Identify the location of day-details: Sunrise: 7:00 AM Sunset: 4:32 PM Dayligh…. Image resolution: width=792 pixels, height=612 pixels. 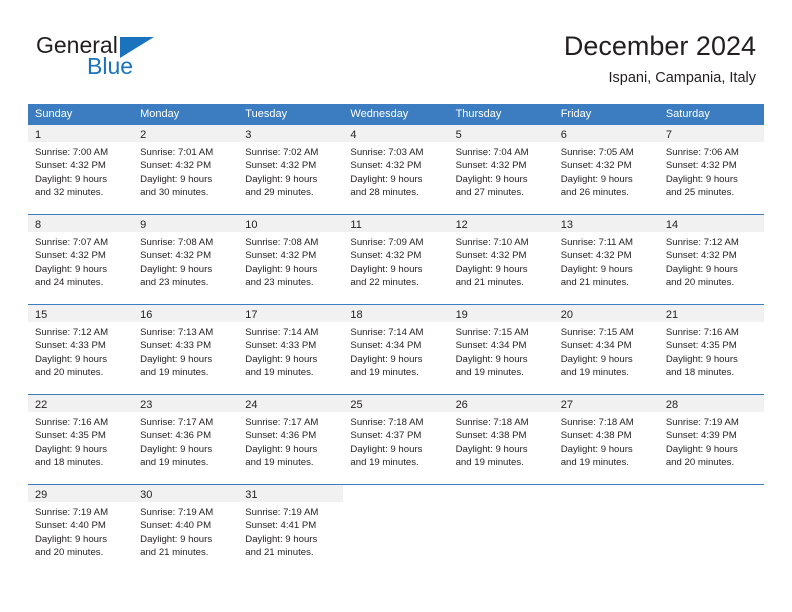
(80, 170).